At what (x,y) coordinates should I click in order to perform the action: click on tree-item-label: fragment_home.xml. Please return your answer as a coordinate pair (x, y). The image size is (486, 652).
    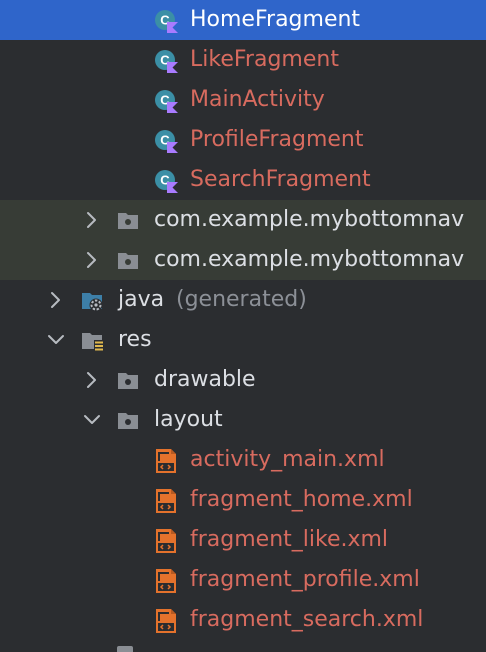
    Looking at the image, I should click on (301, 499).